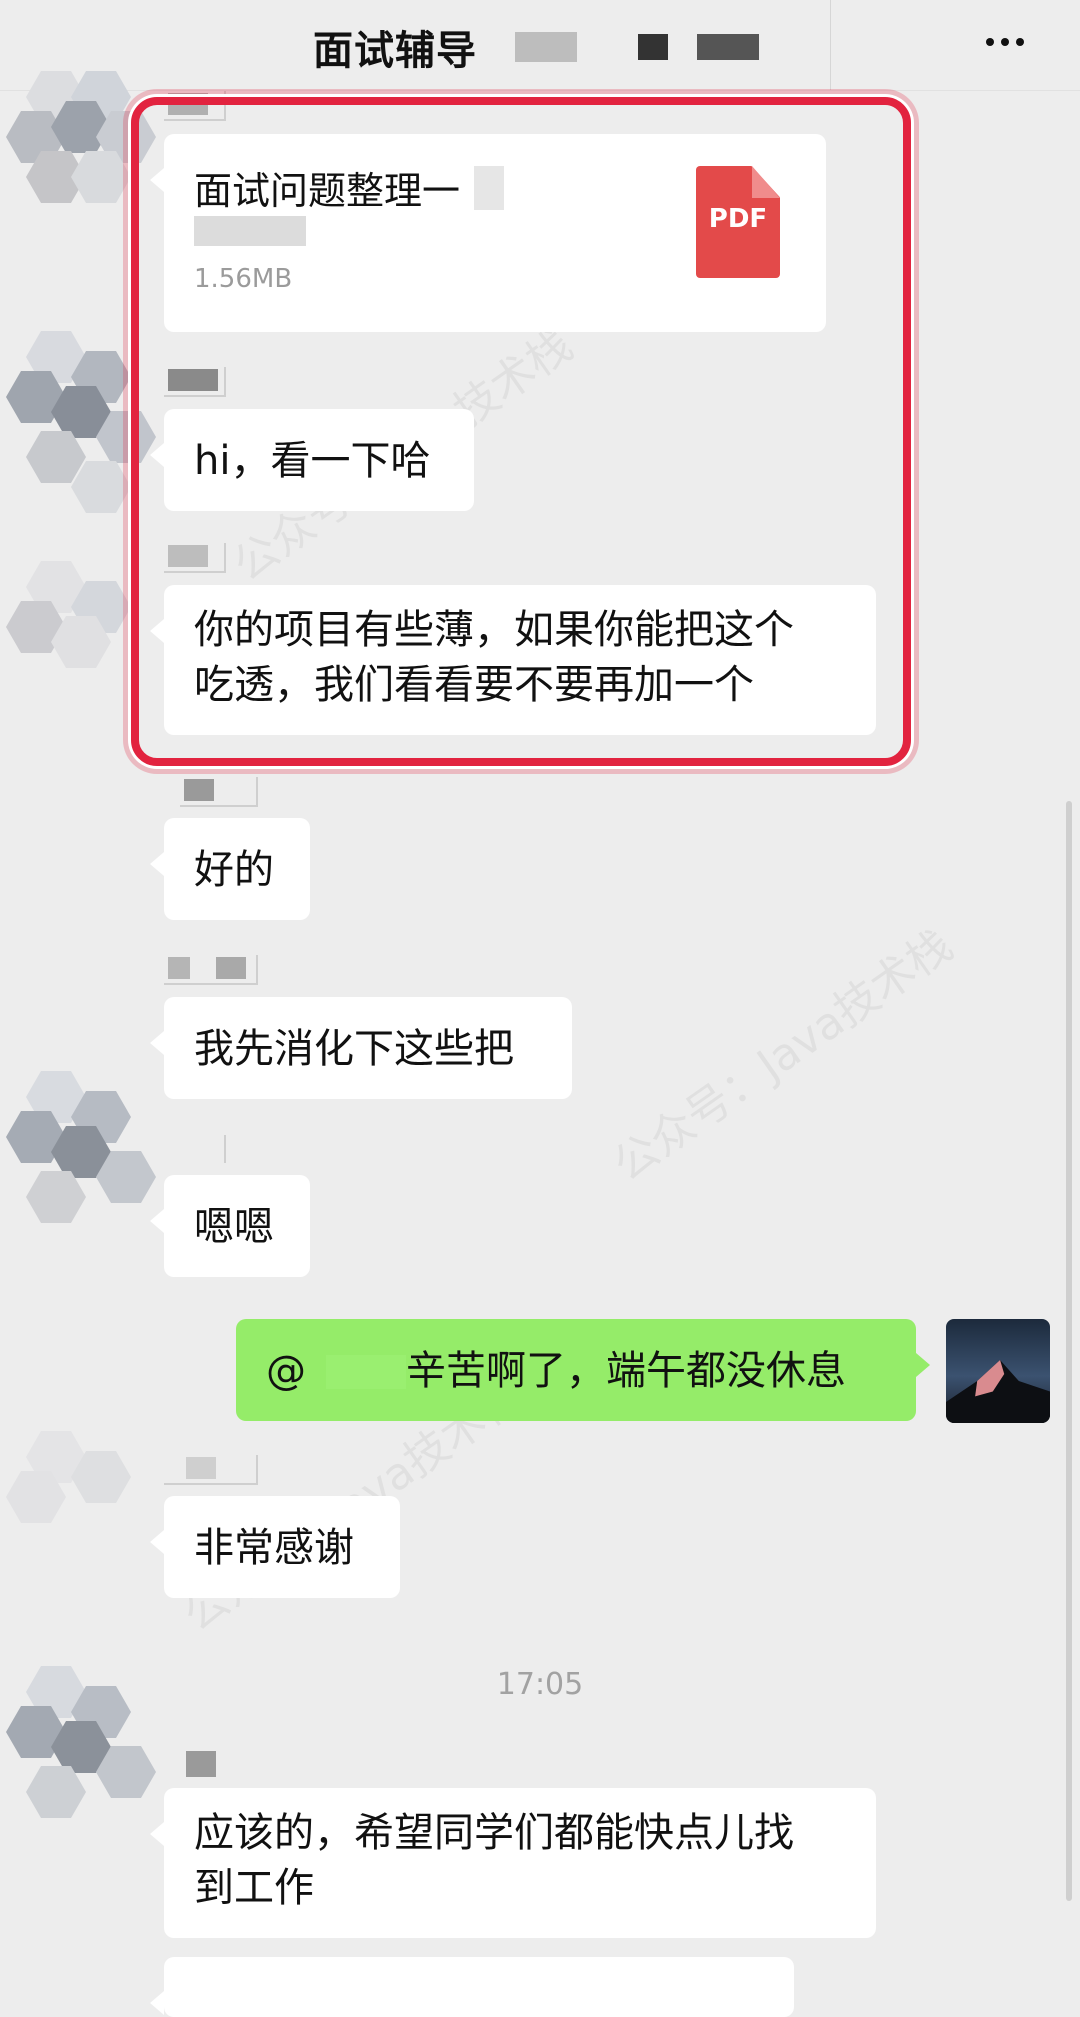 The width and height of the screenshot is (1080, 2017). Describe the element at coordinates (395, 51) in the screenshot. I see `chat-title: 面试辅导` at that location.